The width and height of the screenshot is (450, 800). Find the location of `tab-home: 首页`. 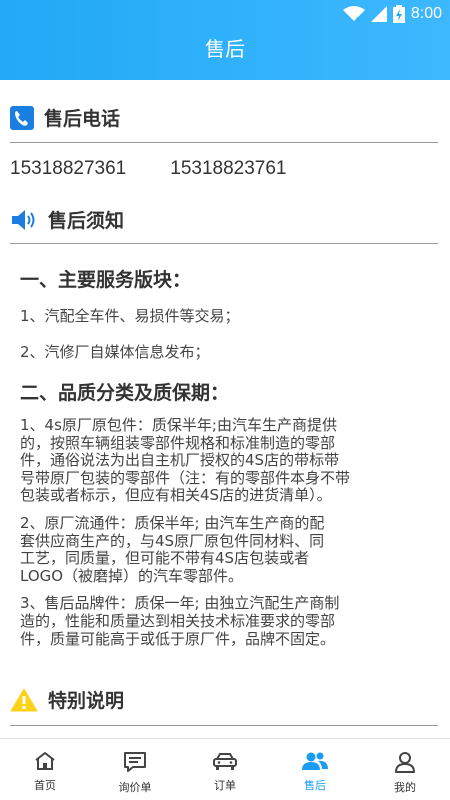

tab-home: 首页 is located at coordinates (45, 769).